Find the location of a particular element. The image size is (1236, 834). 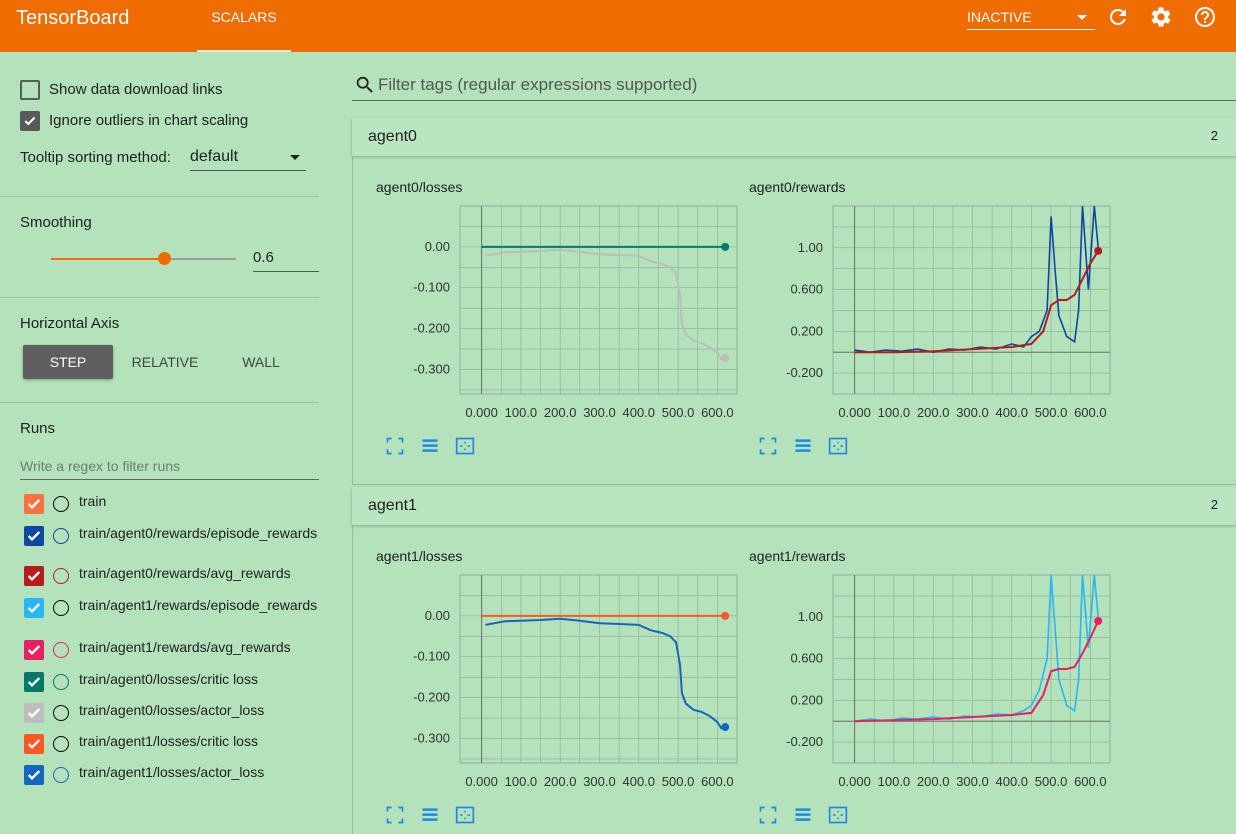

tooltip-sort-label: Tooltip sorting method: is located at coordinates (95, 157).